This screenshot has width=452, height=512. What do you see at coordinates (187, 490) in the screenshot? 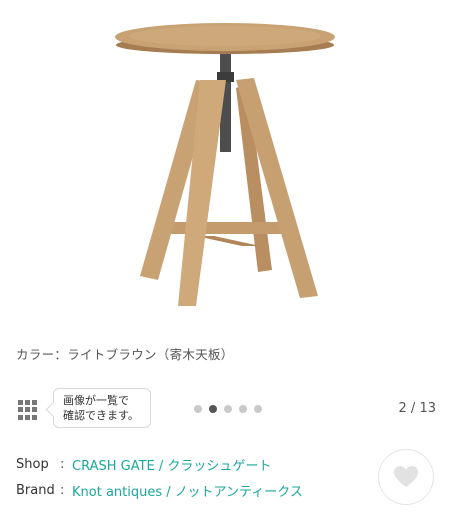
I see `brand-link: Knot antiques / ノットアンティークス` at bounding box center [187, 490].